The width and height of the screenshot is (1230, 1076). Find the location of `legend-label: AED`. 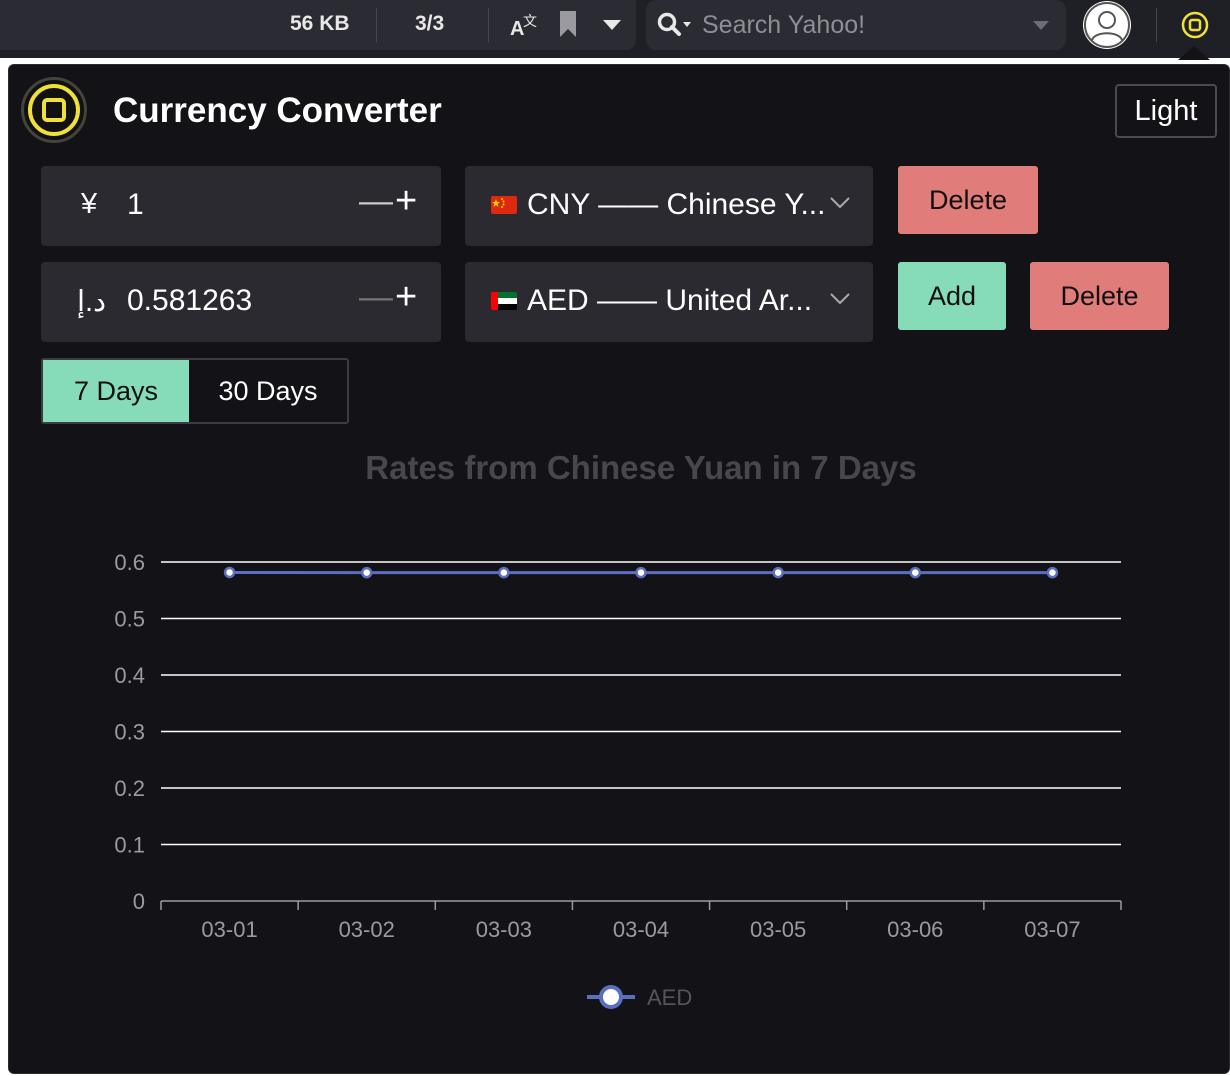

legend-label: AED is located at coordinates (669, 997).